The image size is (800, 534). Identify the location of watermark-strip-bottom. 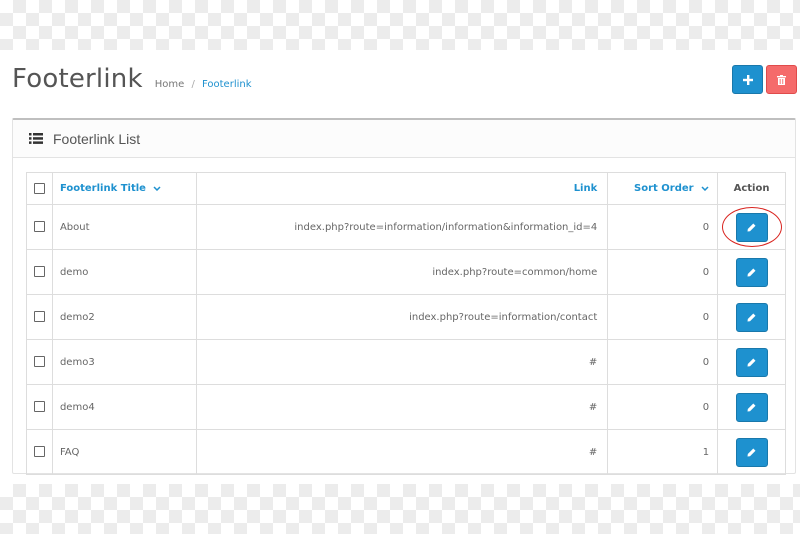
(400, 509).